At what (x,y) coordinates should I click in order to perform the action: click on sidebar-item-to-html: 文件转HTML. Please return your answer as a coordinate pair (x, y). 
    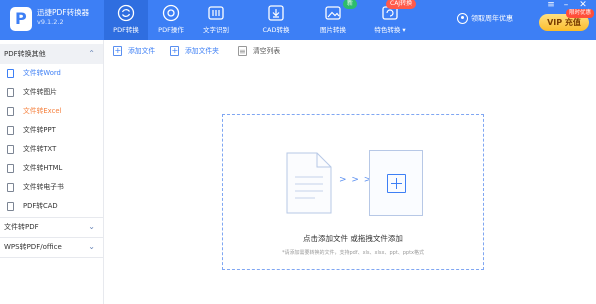
    Looking at the image, I should click on (51, 168).